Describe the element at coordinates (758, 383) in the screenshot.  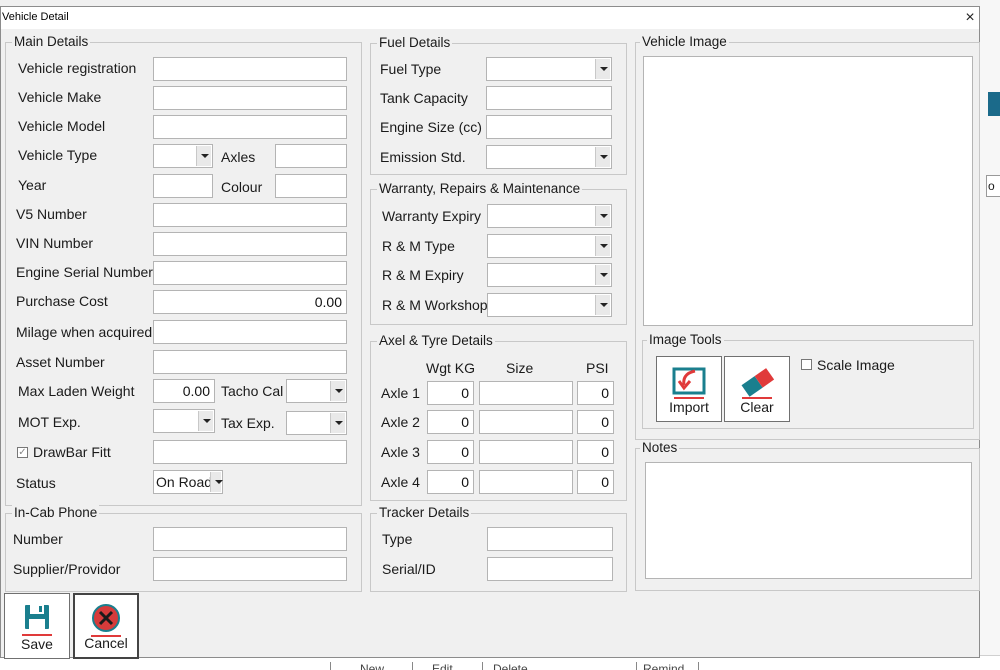
I see `eraser-icon` at that location.